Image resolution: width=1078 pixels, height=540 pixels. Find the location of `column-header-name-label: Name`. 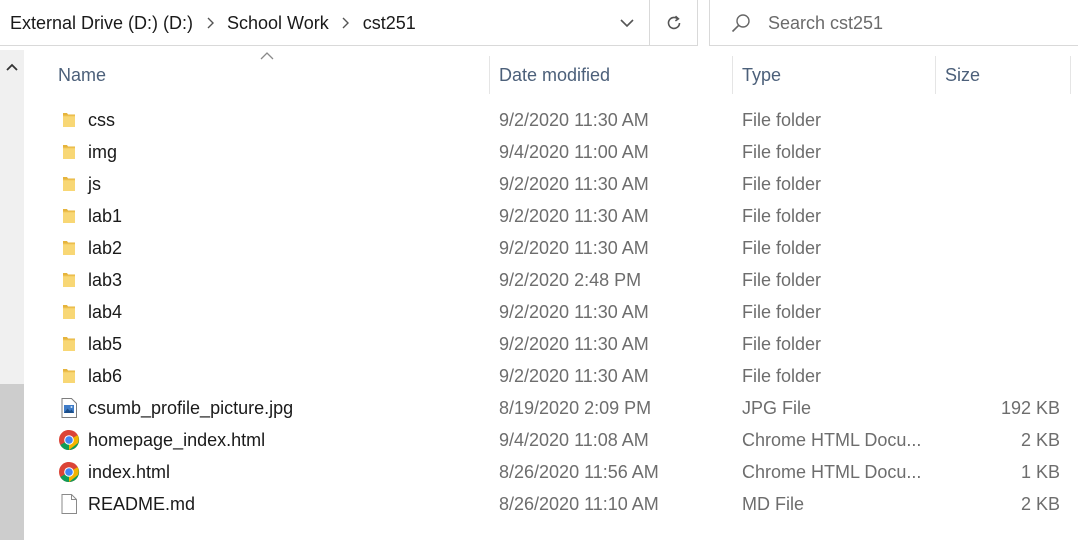

column-header-name-label: Name is located at coordinates (82, 74).